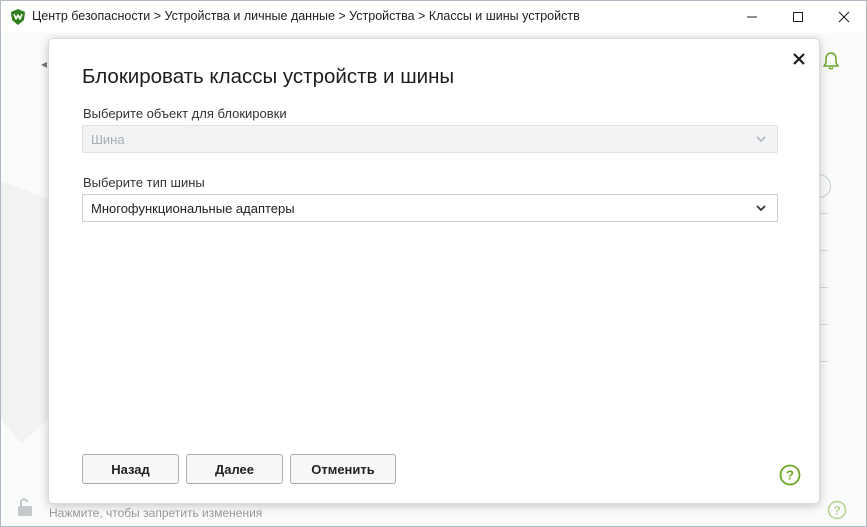 This screenshot has width=867, height=527. I want to click on bus-type-label: Выберите тип шины, so click(144, 182).